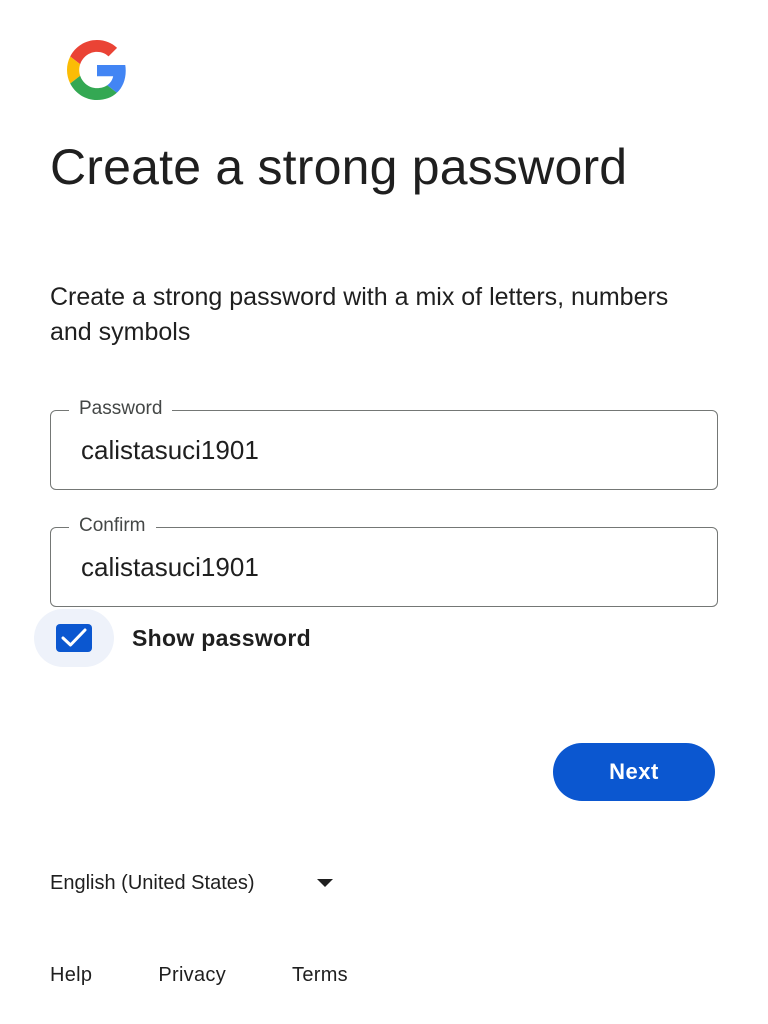 The image size is (768, 1024). Describe the element at coordinates (221, 638) in the screenshot. I see `show-password-label: Show password` at that location.